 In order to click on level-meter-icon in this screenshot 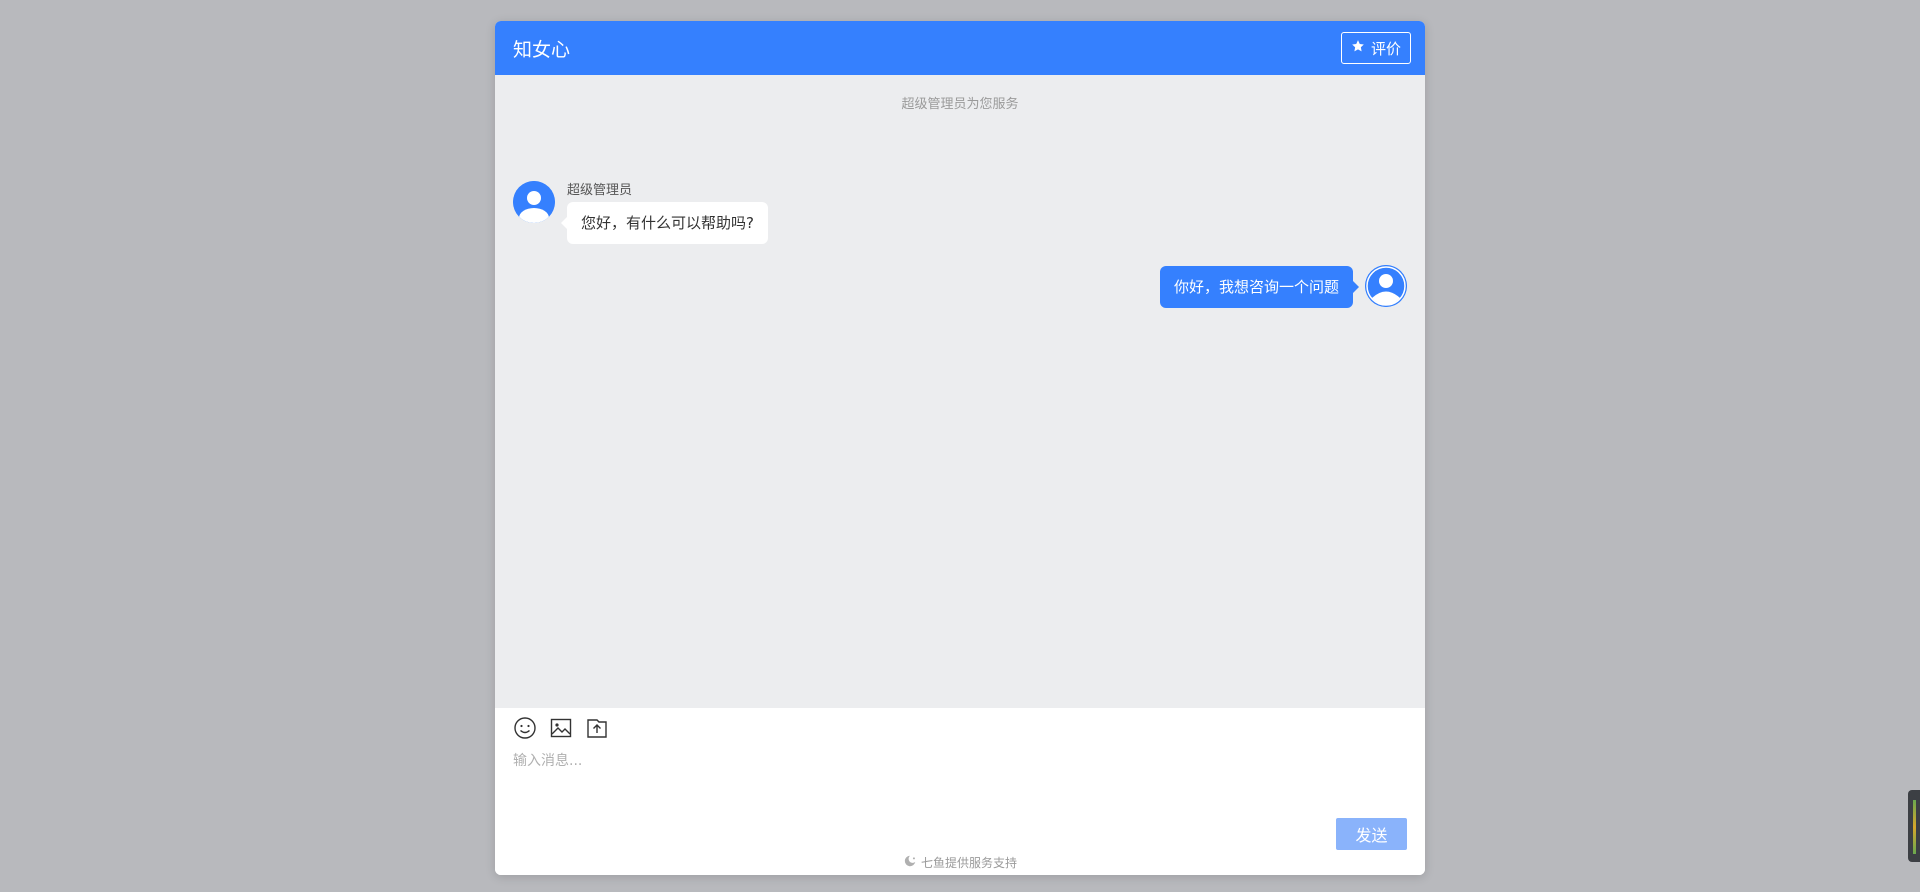, I will do `click(1914, 827)`.